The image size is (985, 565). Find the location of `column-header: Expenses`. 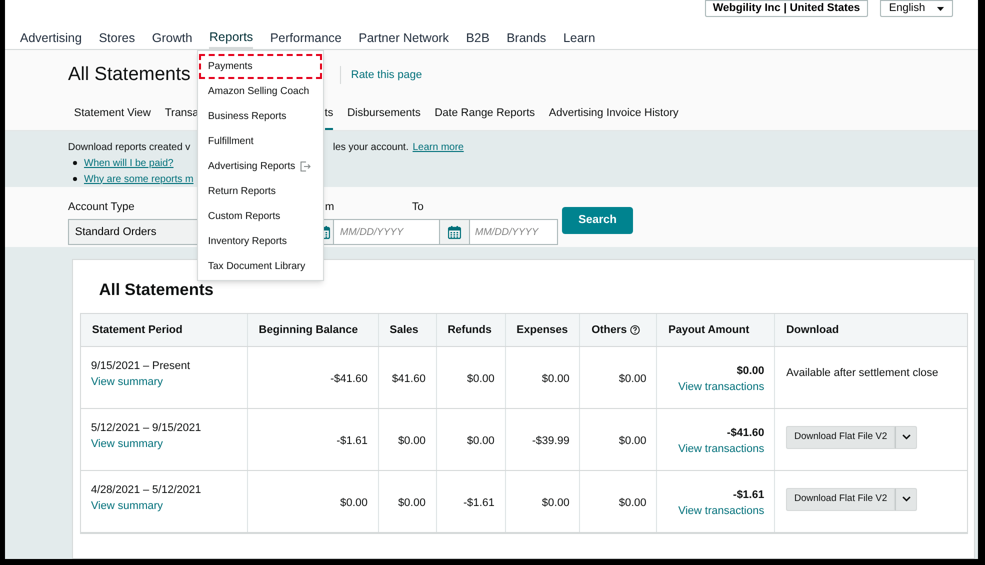

column-header: Expenses is located at coordinates (542, 330).